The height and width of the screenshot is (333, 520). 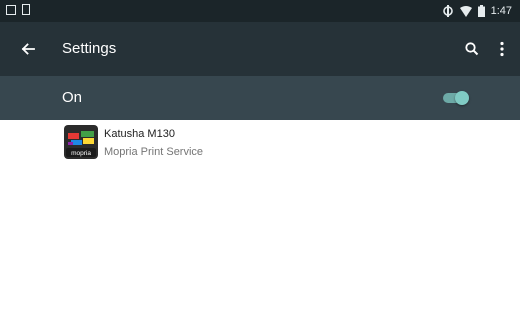 What do you see at coordinates (501, 11) in the screenshot?
I see `clock: 1:47` at bounding box center [501, 11].